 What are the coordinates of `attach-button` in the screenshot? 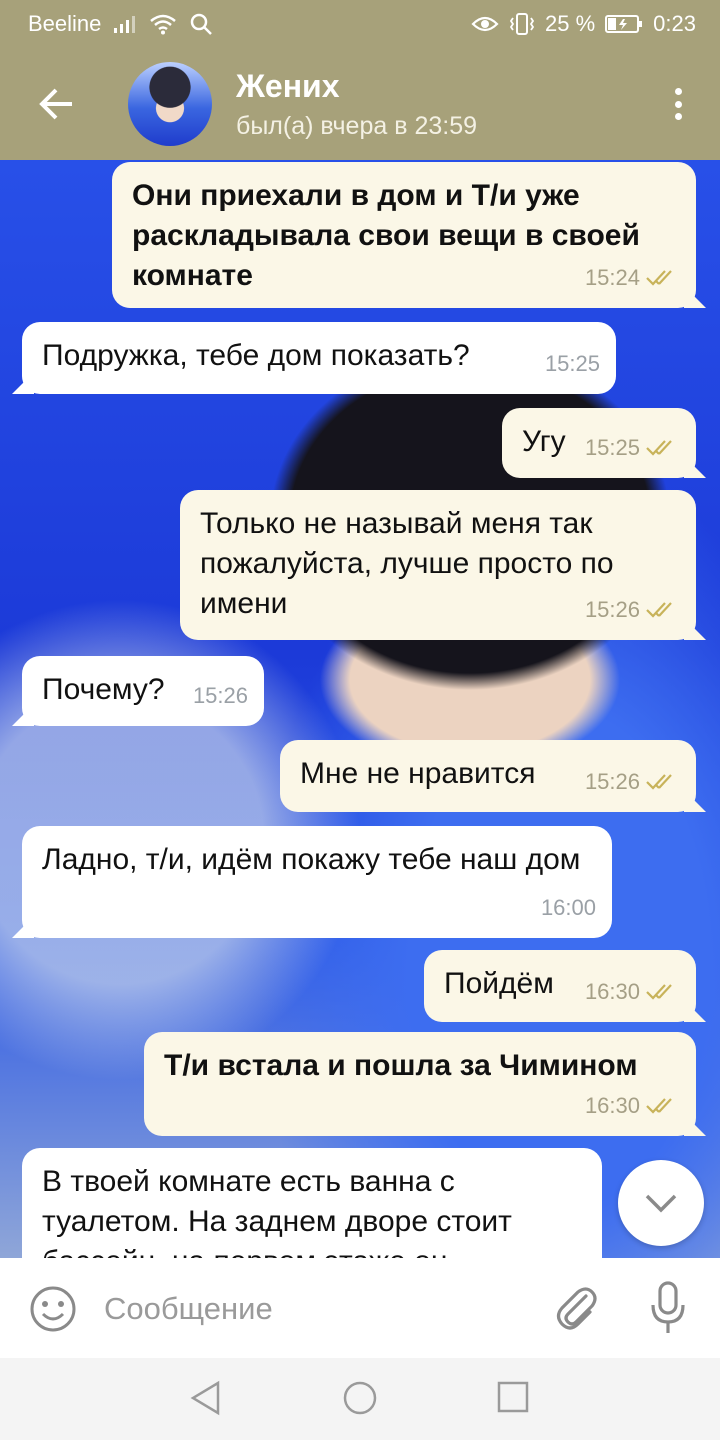 It's located at (576, 1310).